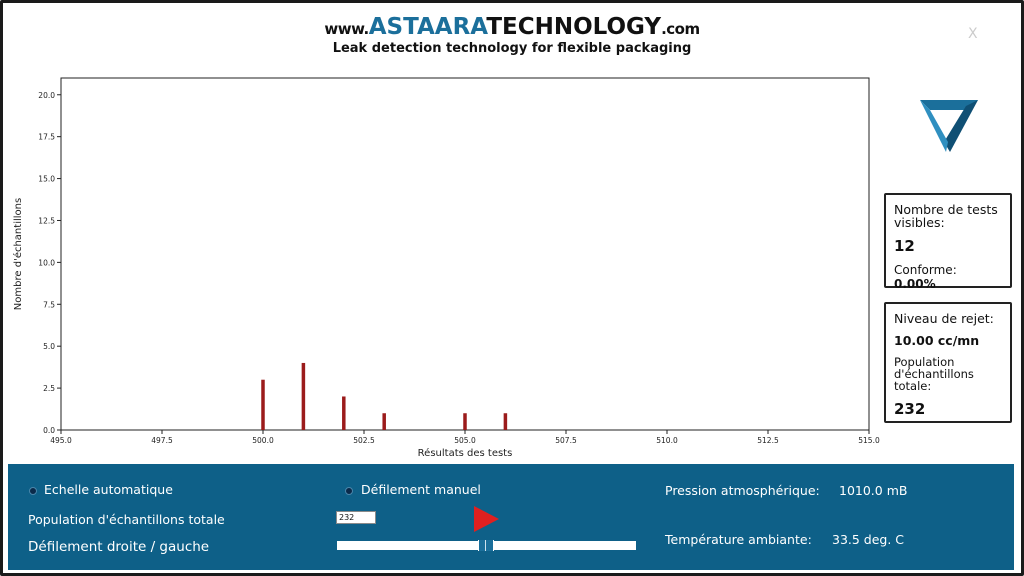 The image size is (1024, 576). What do you see at coordinates (49, 388) in the screenshot?
I see `y-tick-label: 2.5` at bounding box center [49, 388].